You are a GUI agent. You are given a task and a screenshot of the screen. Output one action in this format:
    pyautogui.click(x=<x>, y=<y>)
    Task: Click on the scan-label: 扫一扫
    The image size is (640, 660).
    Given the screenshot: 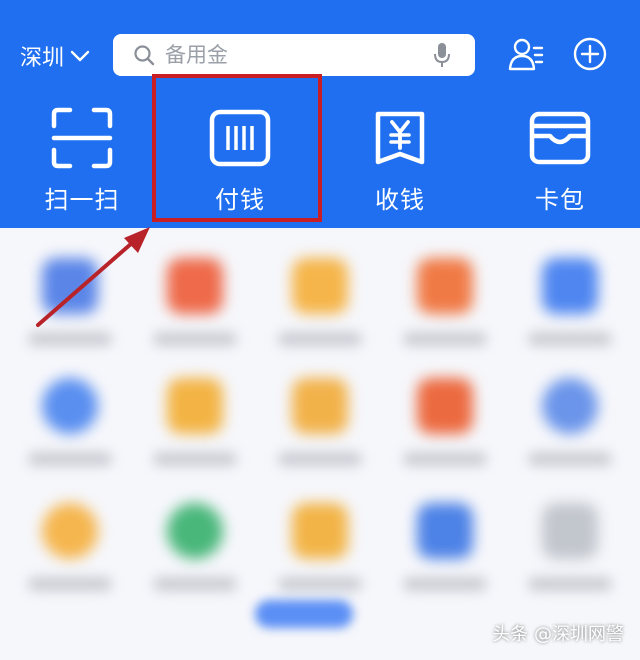 What is the action you would take?
    pyautogui.click(x=82, y=200)
    